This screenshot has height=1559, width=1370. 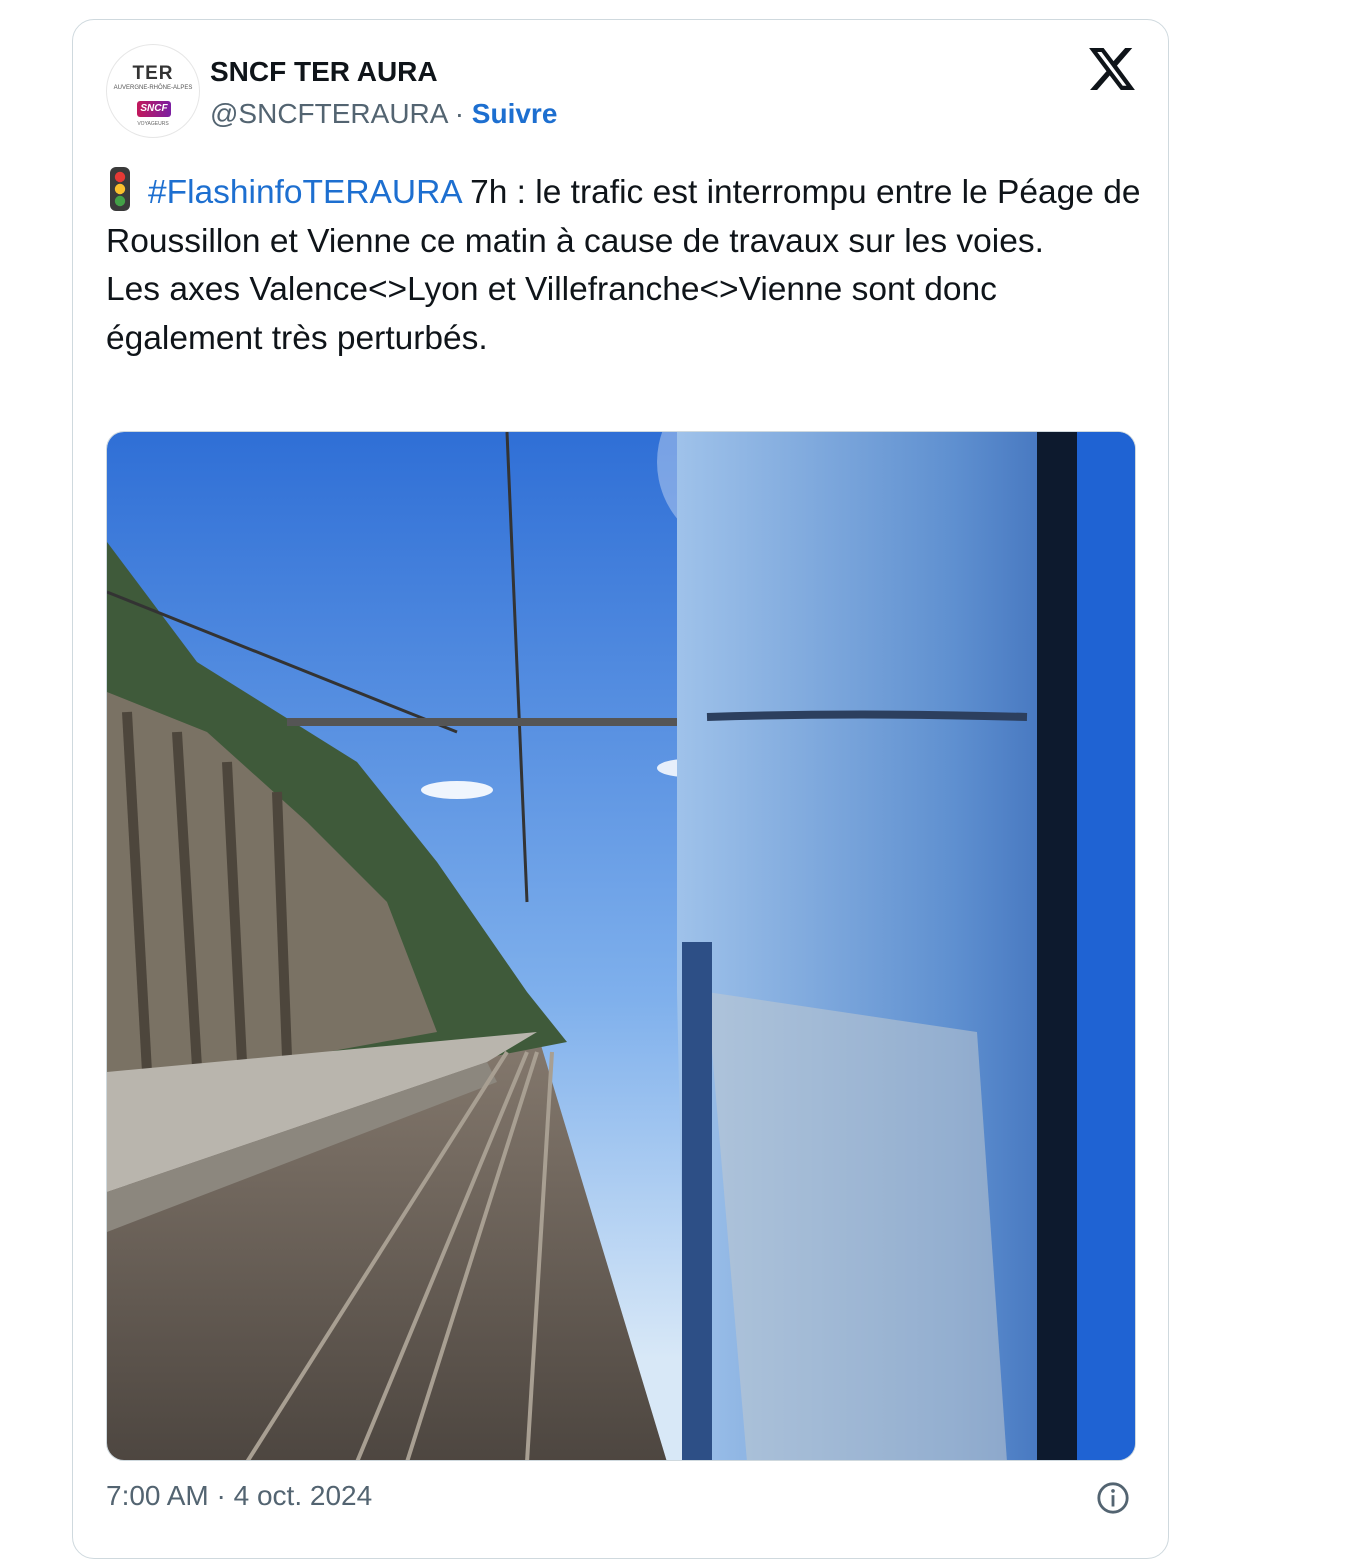 What do you see at coordinates (304, 192) in the screenshot?
I see `hashtag-link: #FlashinfoTERAURA` at bounding box center [304, 192].